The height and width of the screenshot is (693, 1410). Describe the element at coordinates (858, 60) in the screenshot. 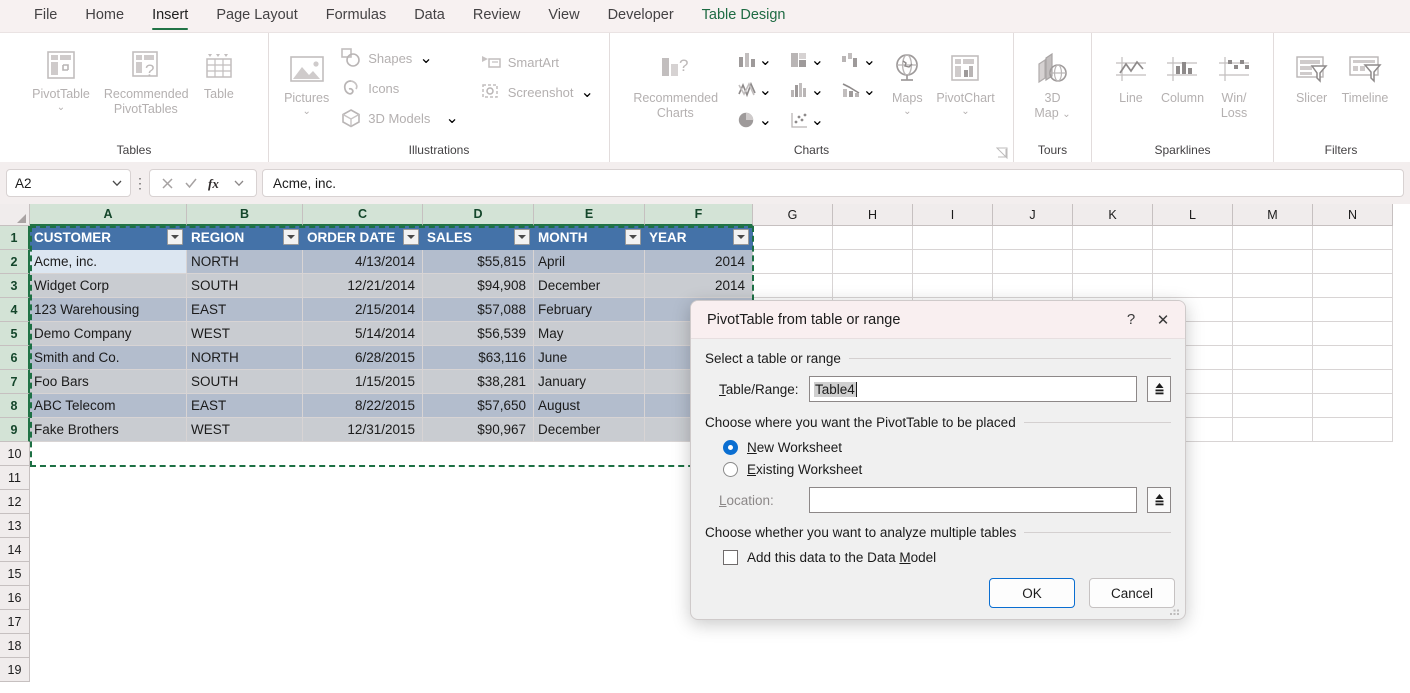

I see `waterfall-chart-button: ⌄` at that location.